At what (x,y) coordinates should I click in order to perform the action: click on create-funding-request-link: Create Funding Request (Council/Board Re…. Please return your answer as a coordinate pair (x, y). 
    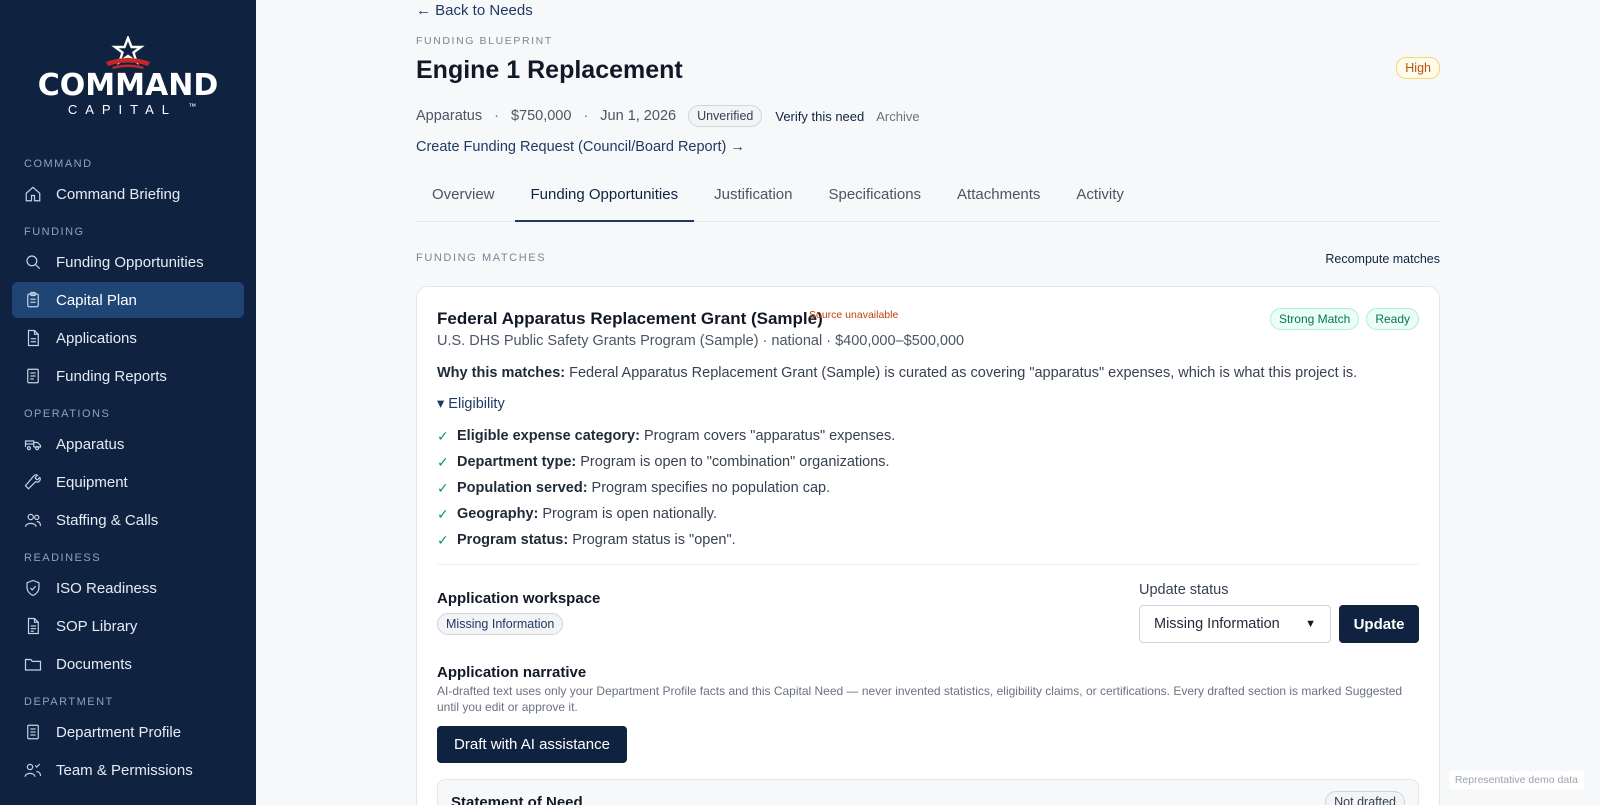
    Looking at the image, I should click on (580, 147).